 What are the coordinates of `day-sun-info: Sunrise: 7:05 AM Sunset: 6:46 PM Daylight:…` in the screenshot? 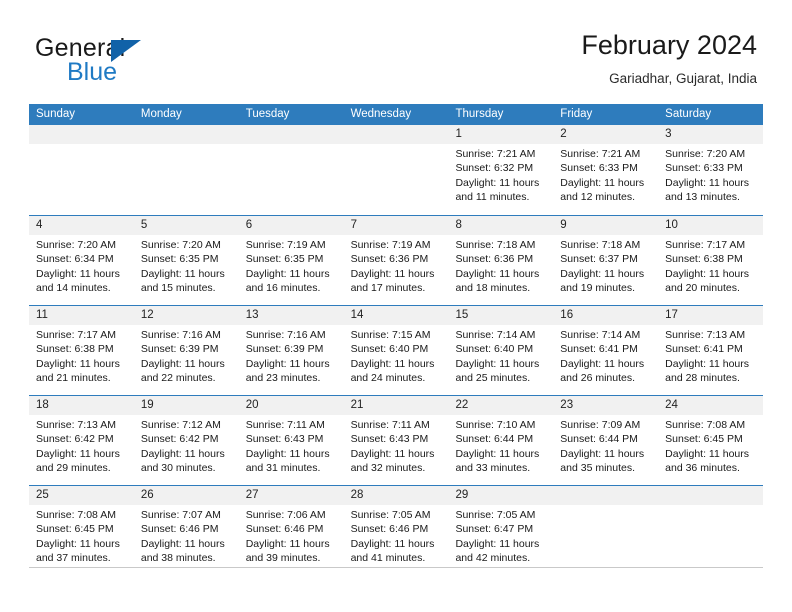 It's located at (396, 535).